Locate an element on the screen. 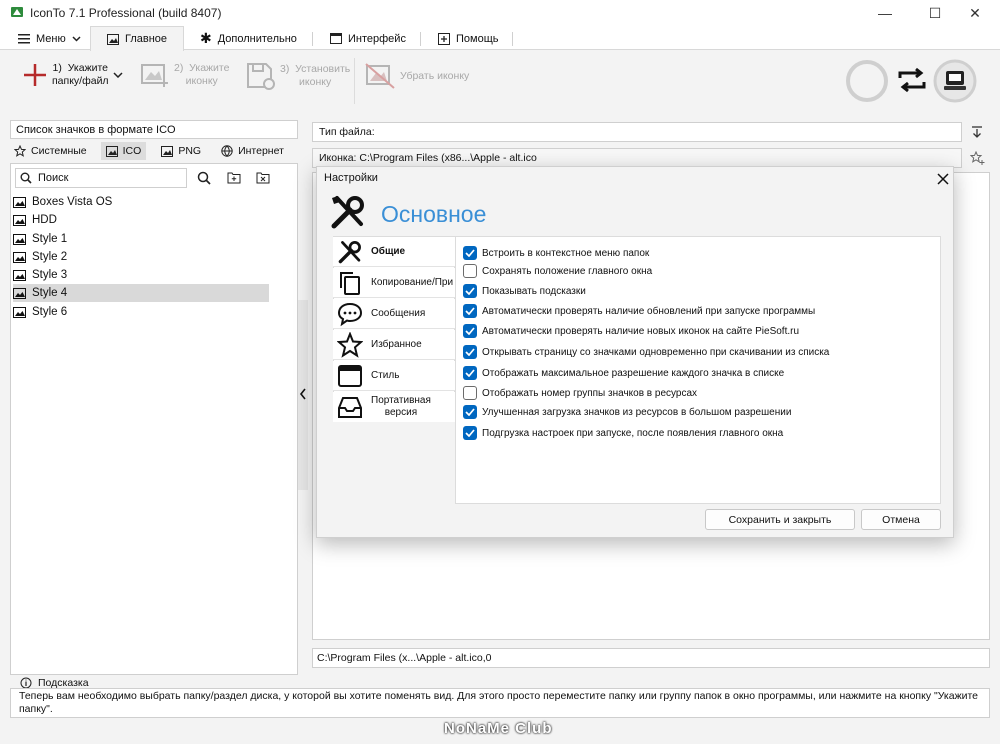 The image size is (1000, 744). select-folder-label: 1) Укажите папку/файл is located at coordinates (80, 74).